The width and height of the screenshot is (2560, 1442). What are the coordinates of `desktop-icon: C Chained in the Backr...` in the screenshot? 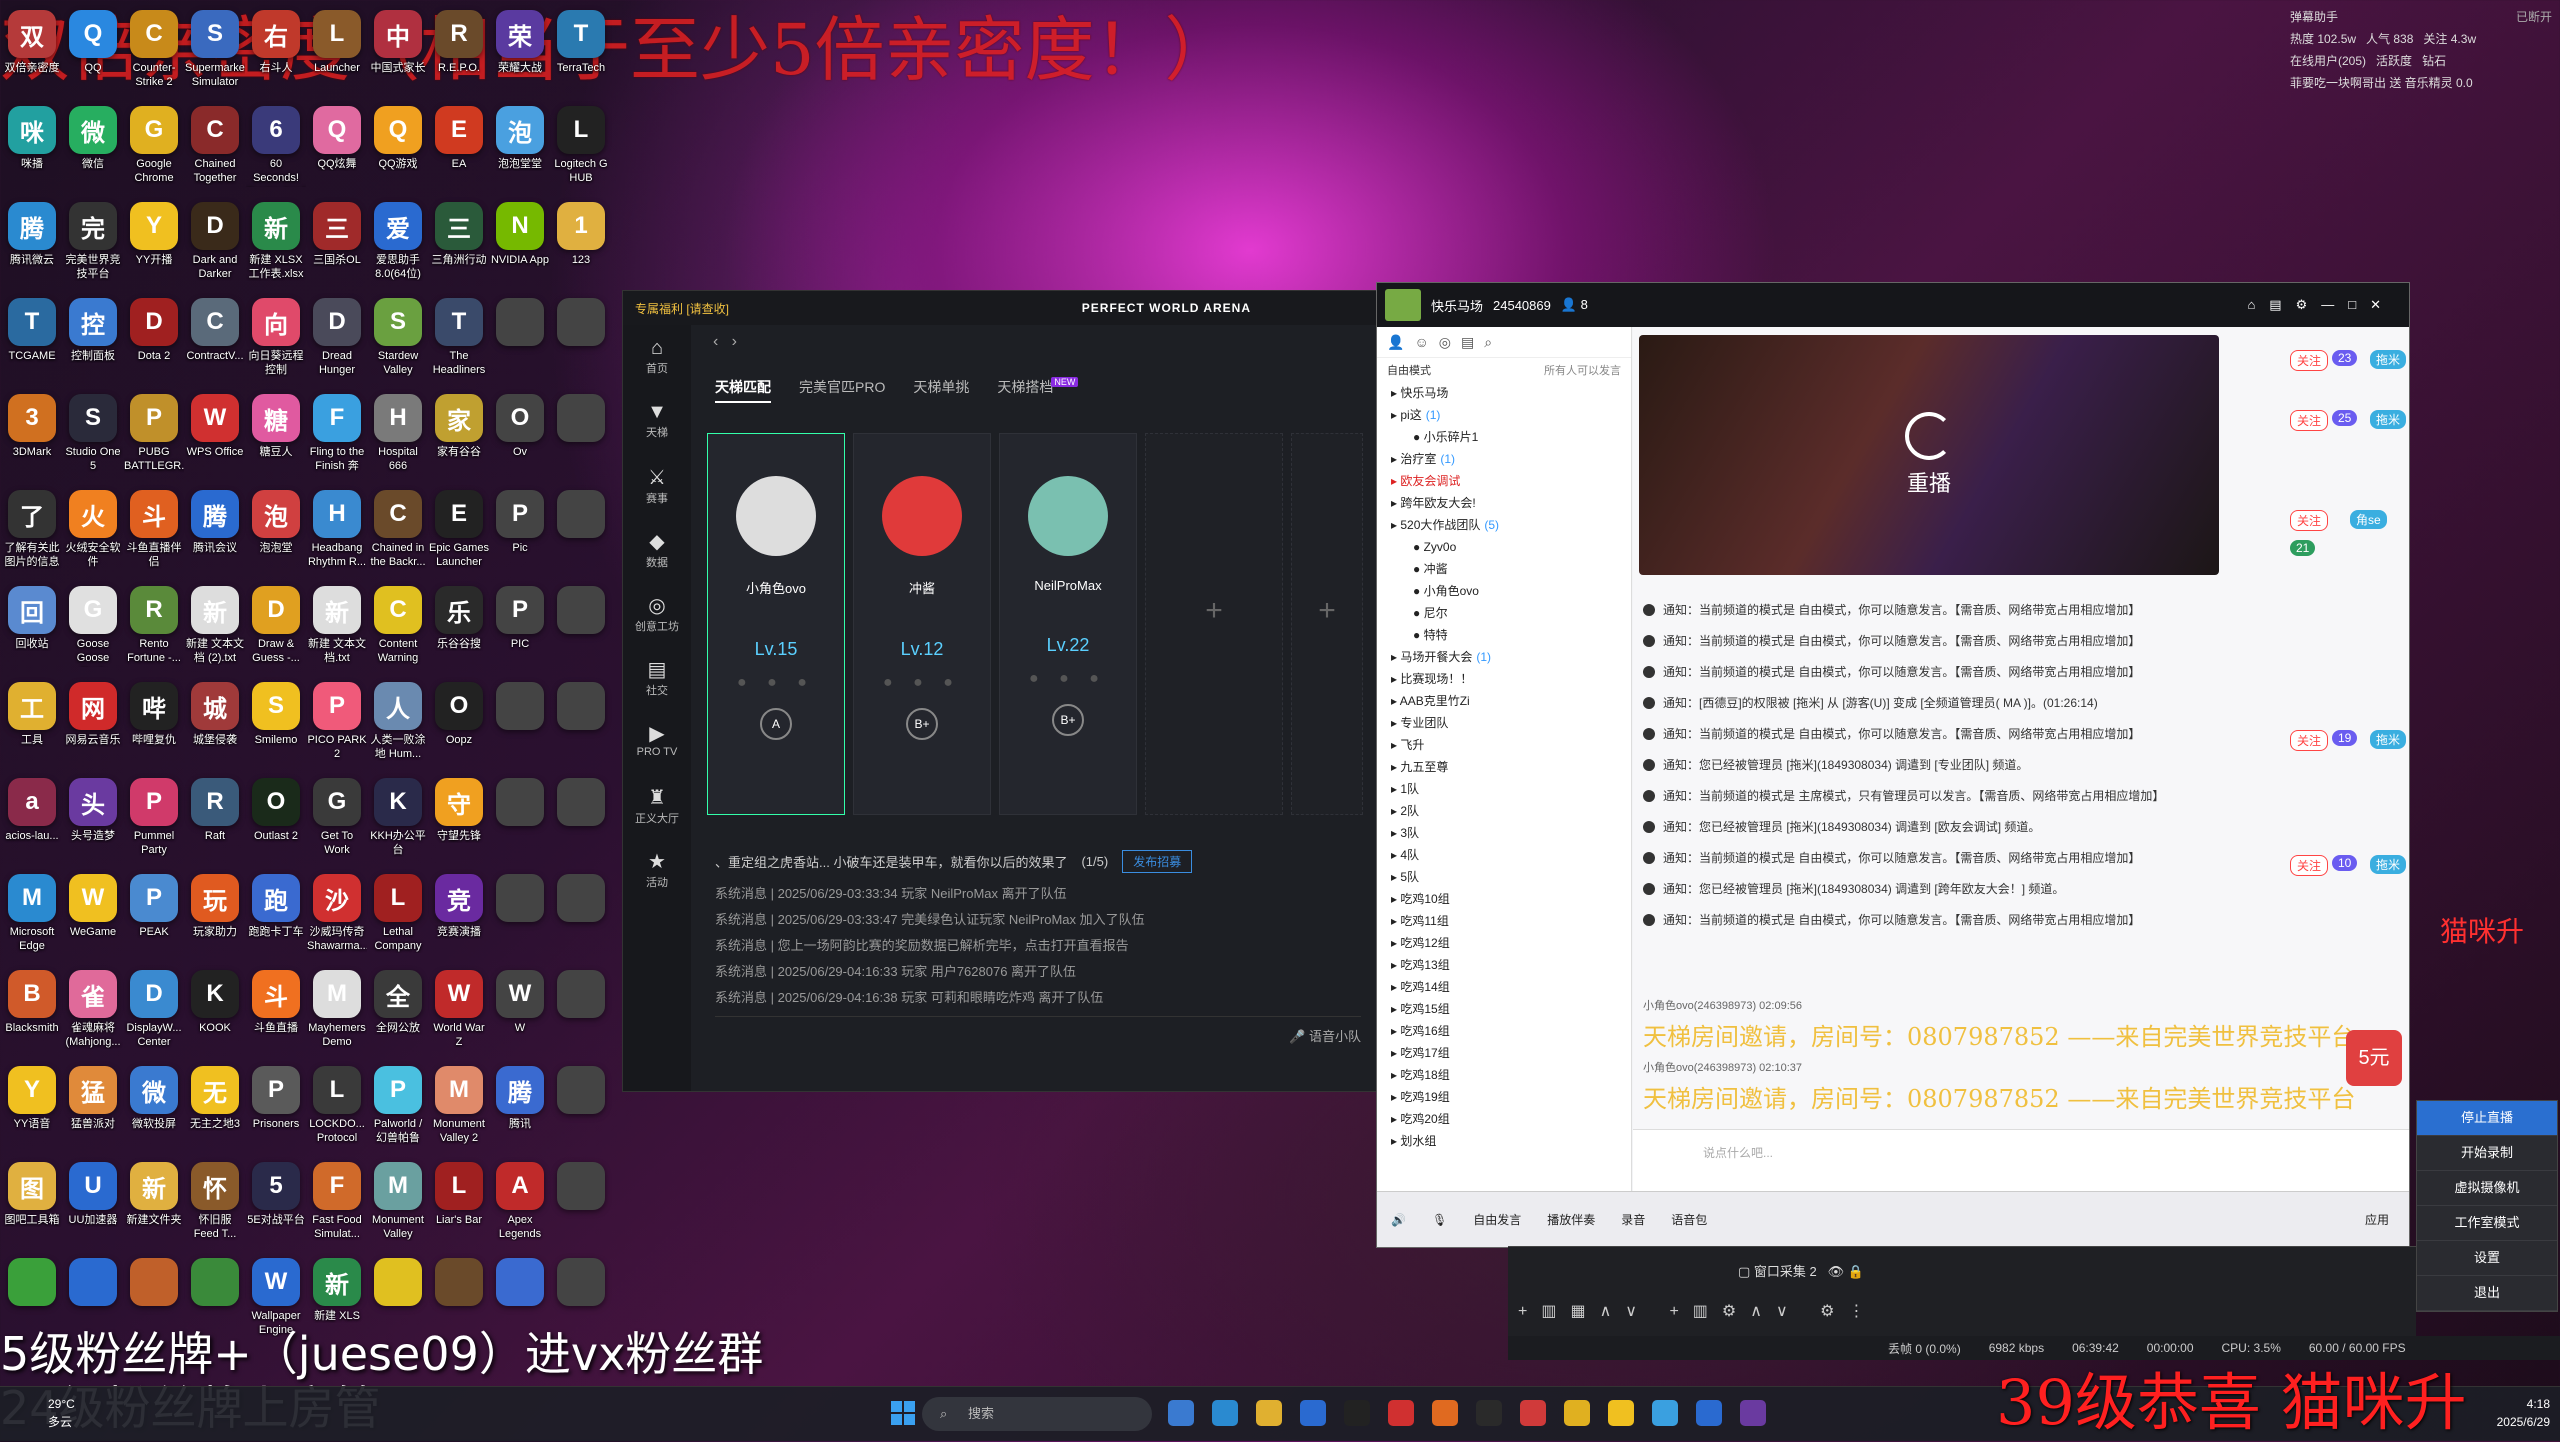 It's located at (398, 534).